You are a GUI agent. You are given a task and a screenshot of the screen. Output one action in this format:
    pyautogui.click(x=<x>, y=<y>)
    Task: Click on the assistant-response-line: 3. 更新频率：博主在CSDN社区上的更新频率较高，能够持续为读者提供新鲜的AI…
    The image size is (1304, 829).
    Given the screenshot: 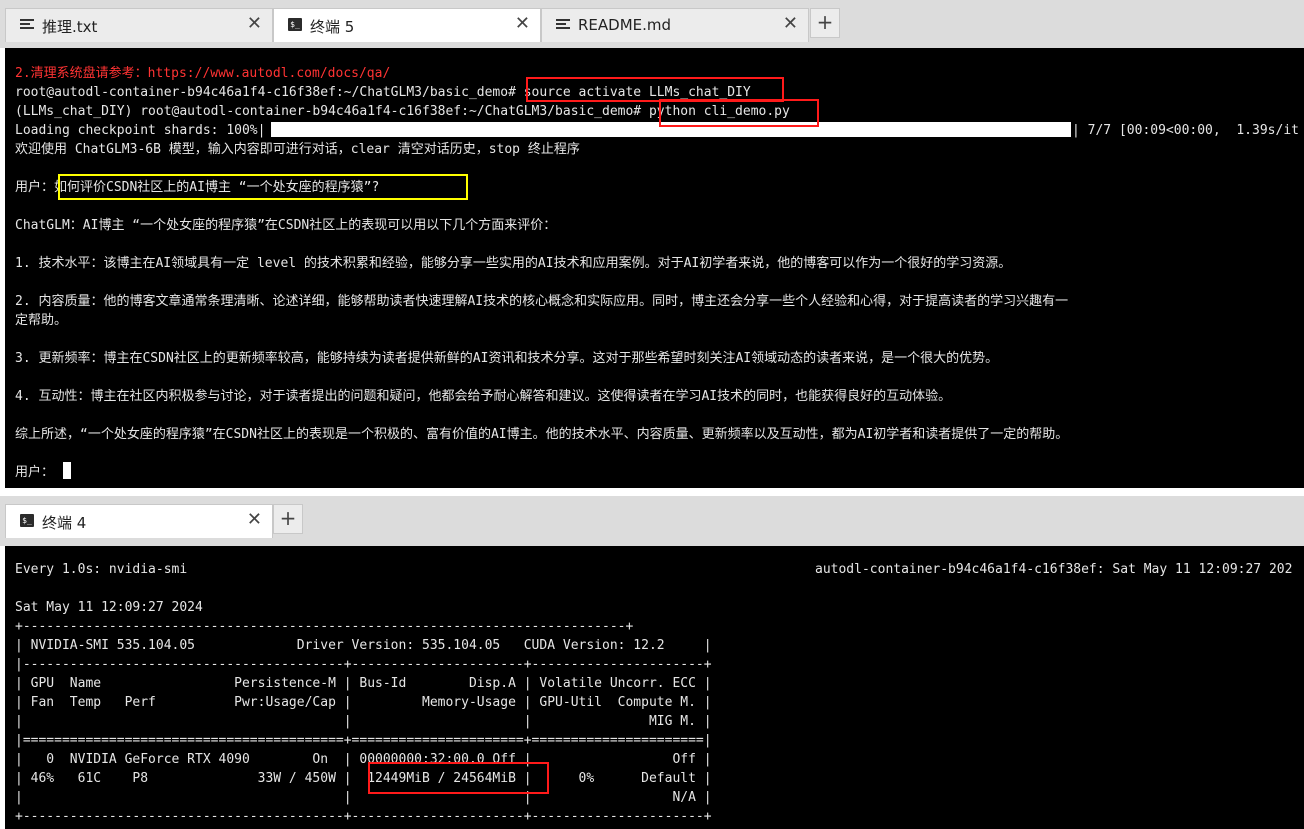 What is the action you would take?
    pyautogui.click(x=507, y=358)
    